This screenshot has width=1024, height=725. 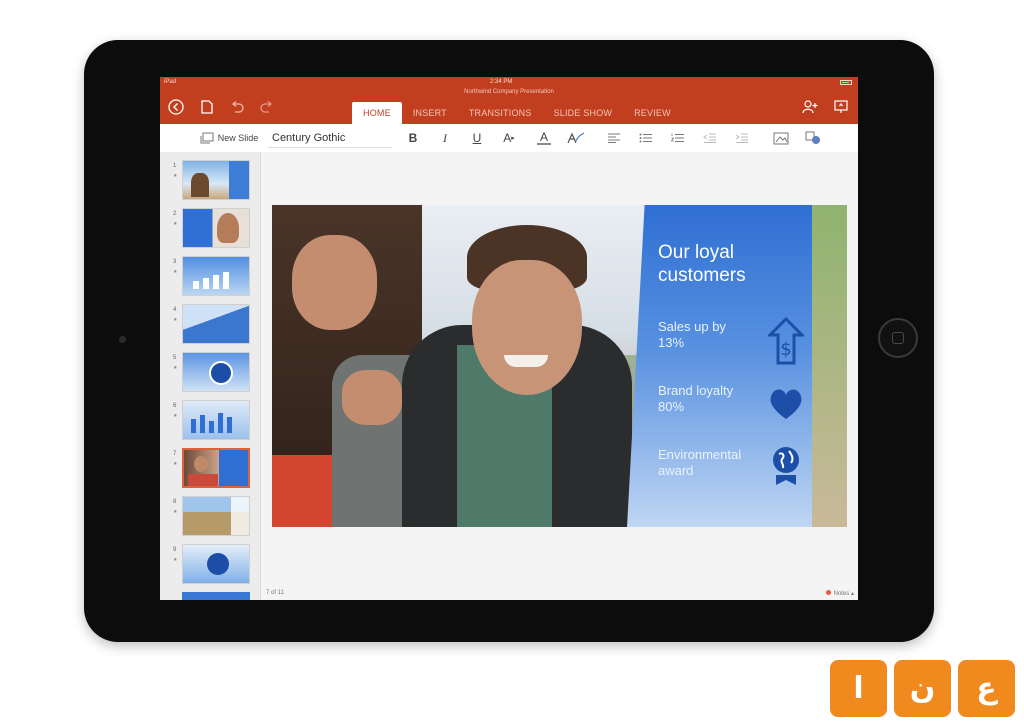 I want to click on new-slide-button: New Slide, so click(x=229, y=138).